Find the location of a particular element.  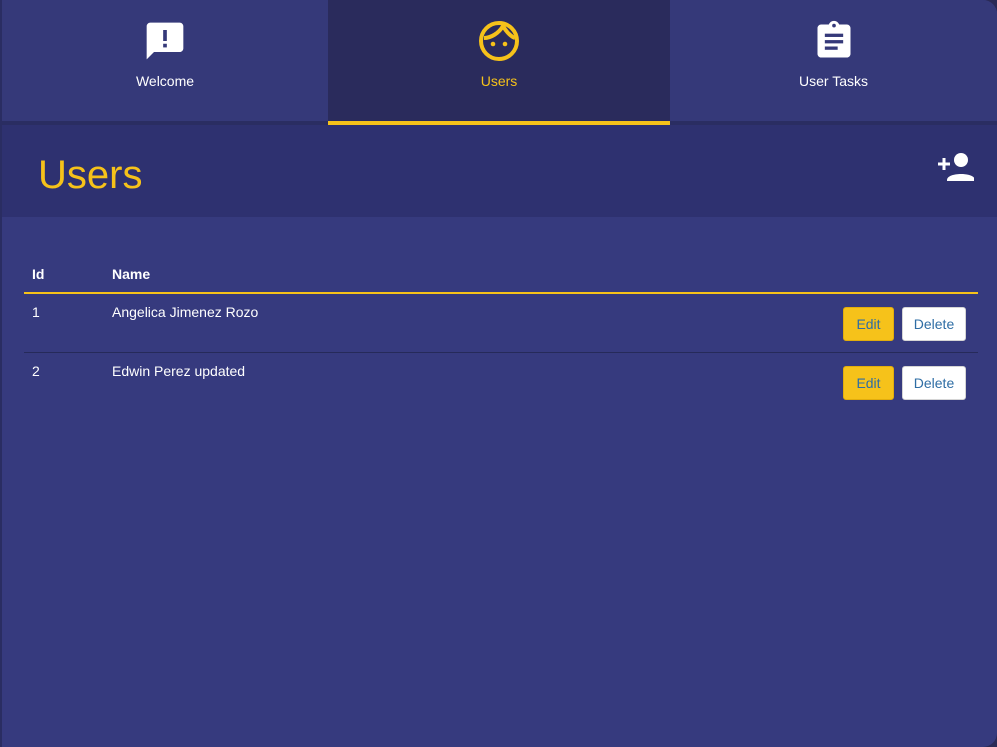

cell-id: 1 is located at coordinates (36, 312).